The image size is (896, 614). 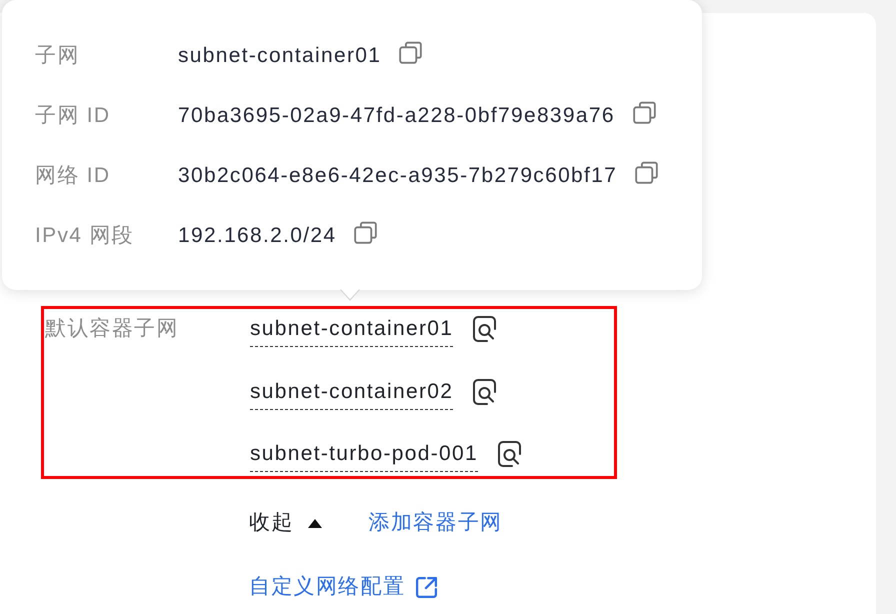 What do you see at coordinates (396, 116) in the screenshot?
I see `field-value: 70ba3695-02a9-47fd-a228-0bf79e839a76` at bounding box center [396, 116].